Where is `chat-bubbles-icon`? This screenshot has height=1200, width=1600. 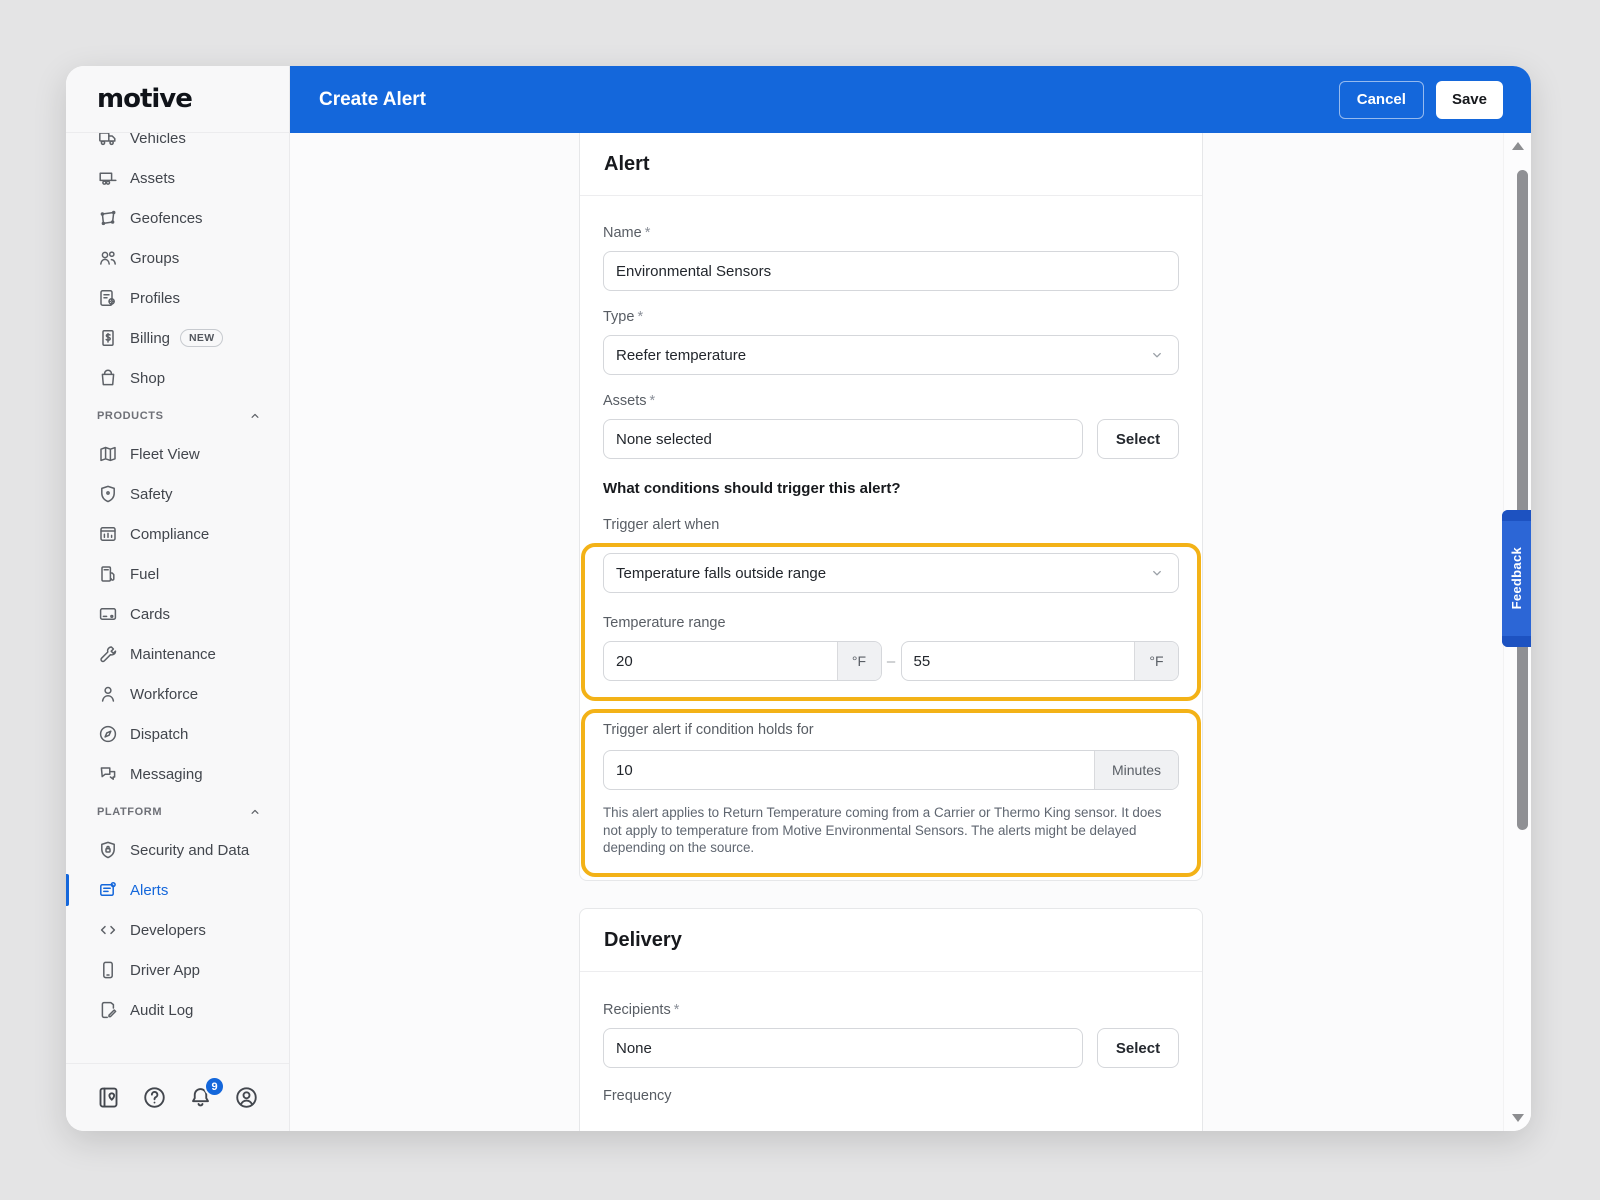
chat-bubbles-icon is located at coordinates (108, 774).